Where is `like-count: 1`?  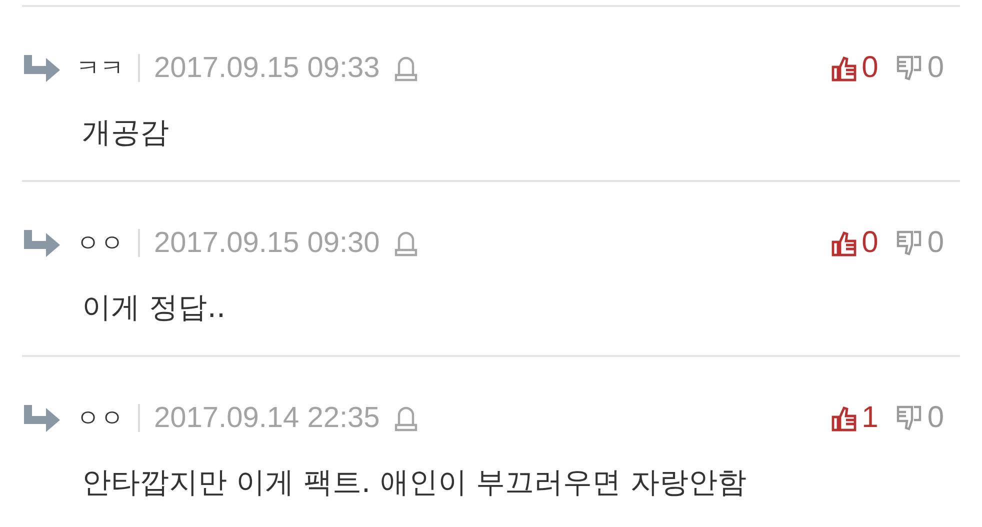
like-count: 1 is located at coordinates (870, 418).